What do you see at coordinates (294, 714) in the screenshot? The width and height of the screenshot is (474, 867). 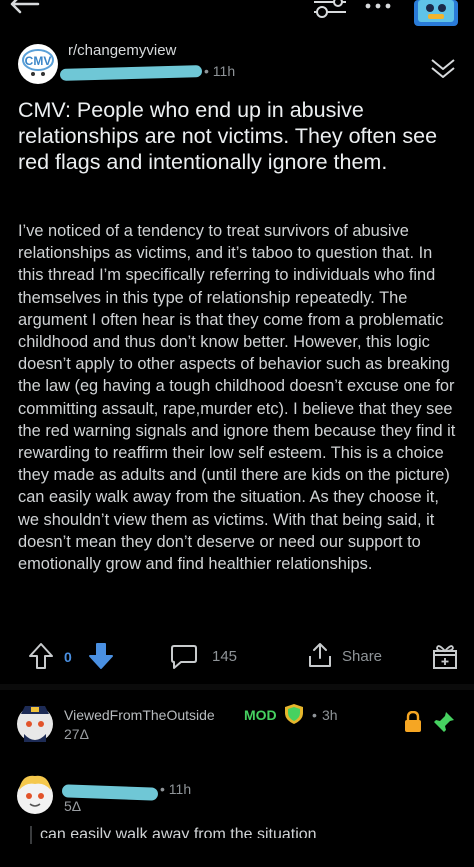 I see `mod-shield-icon` at bounding box center [294, 714].